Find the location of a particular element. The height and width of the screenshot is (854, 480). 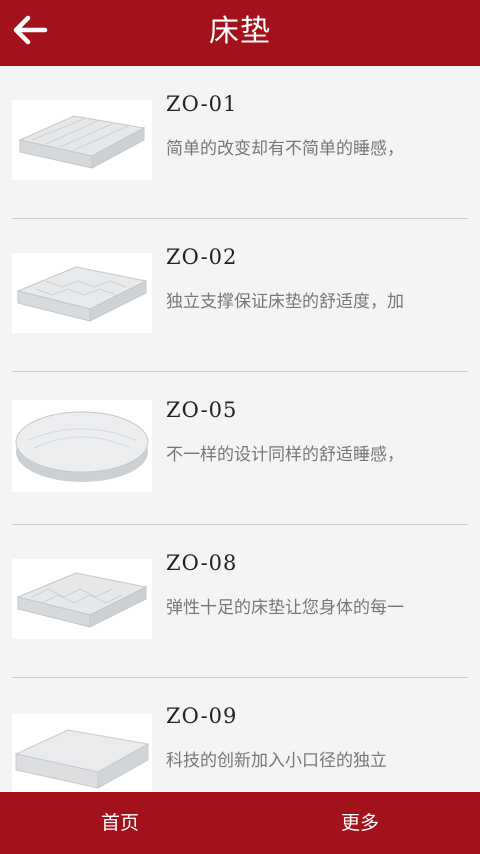

product-description: 科技的创新加入小口径的独立 is located at coordinates (276, 761).